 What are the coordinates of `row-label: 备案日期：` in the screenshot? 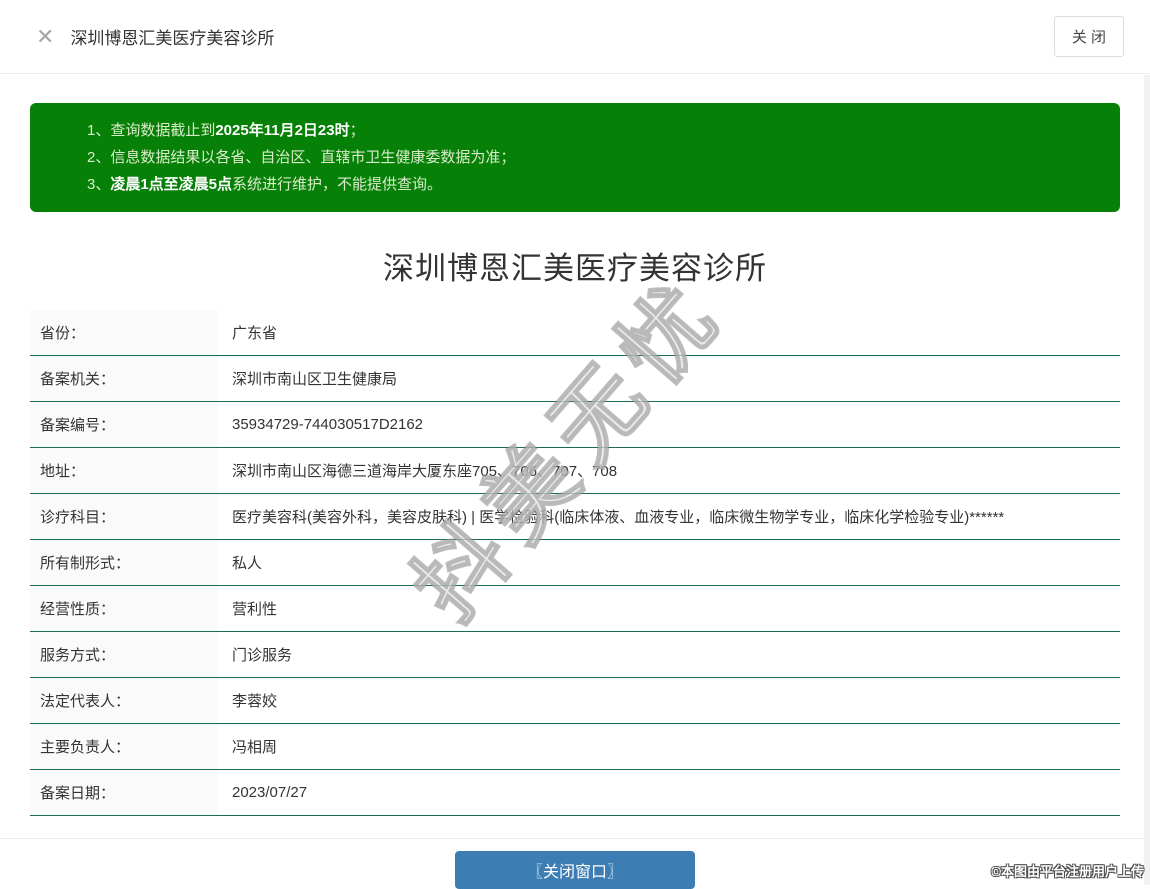 It's located at (124, 792).